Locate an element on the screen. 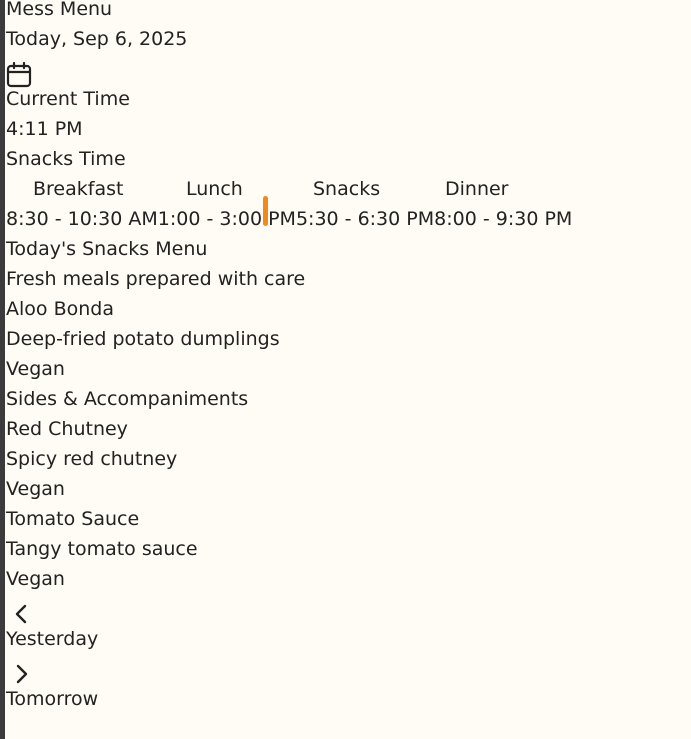 Image resolution: width=691 pixels, height=739 pixels. previous-day-label: Yesterday is located at coordinates (52, 639).